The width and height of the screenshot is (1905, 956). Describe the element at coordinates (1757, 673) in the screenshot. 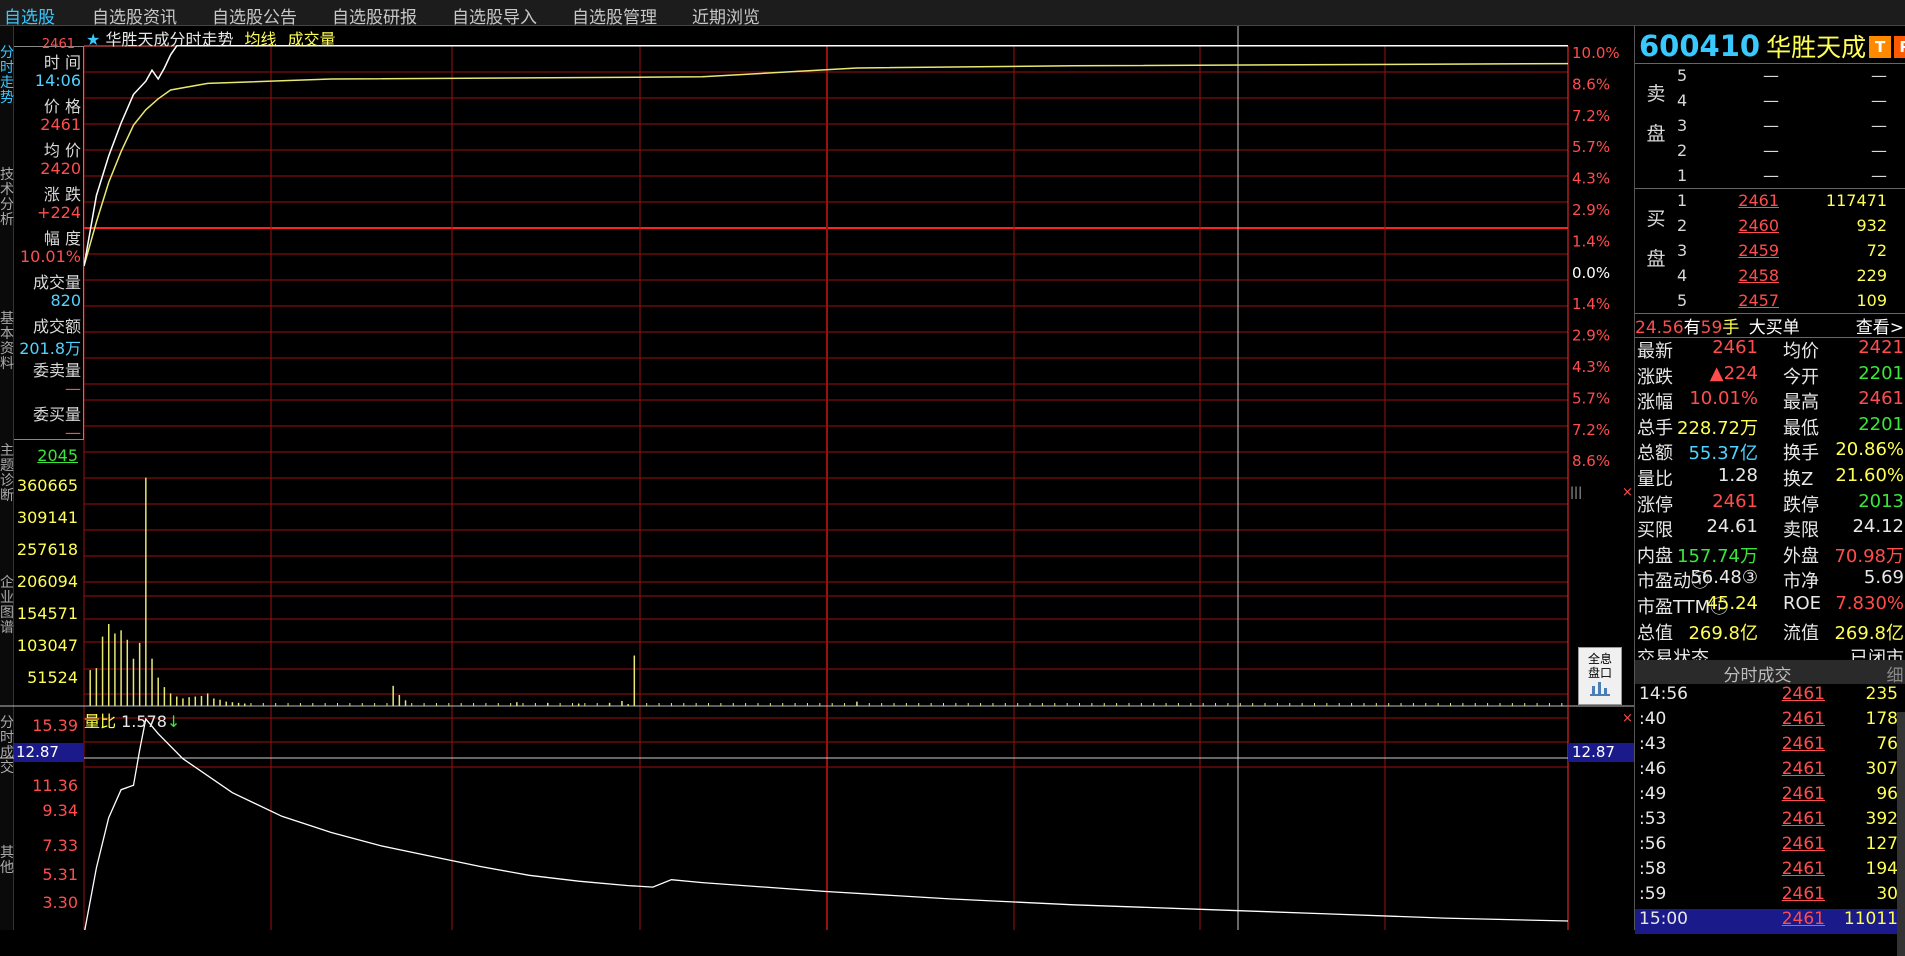

I see `ticks-tab: 分时成交` at that location.